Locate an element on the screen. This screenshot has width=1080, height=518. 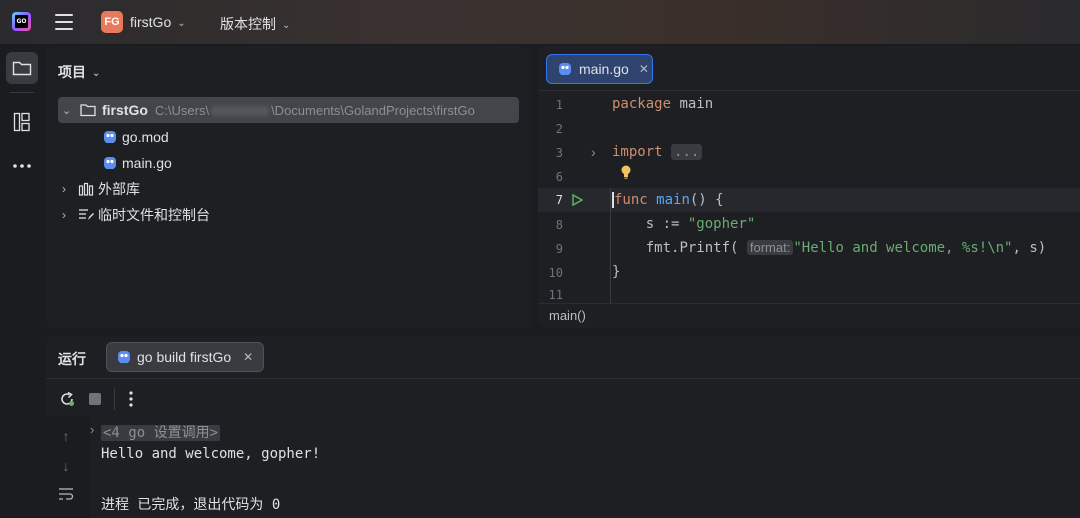
main-menu-icon is located at coordinates (64, 22).